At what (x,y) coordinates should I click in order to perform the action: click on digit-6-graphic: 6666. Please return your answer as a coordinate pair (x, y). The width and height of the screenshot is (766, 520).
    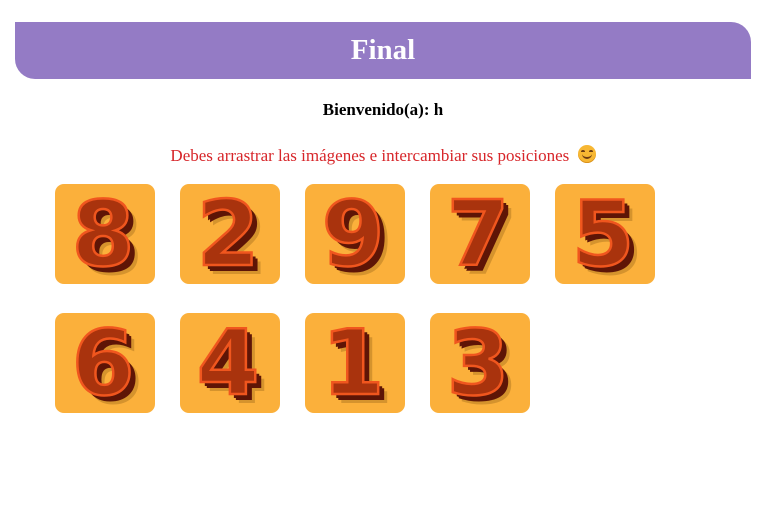
    Looking at the image, I should click on (106, 363).